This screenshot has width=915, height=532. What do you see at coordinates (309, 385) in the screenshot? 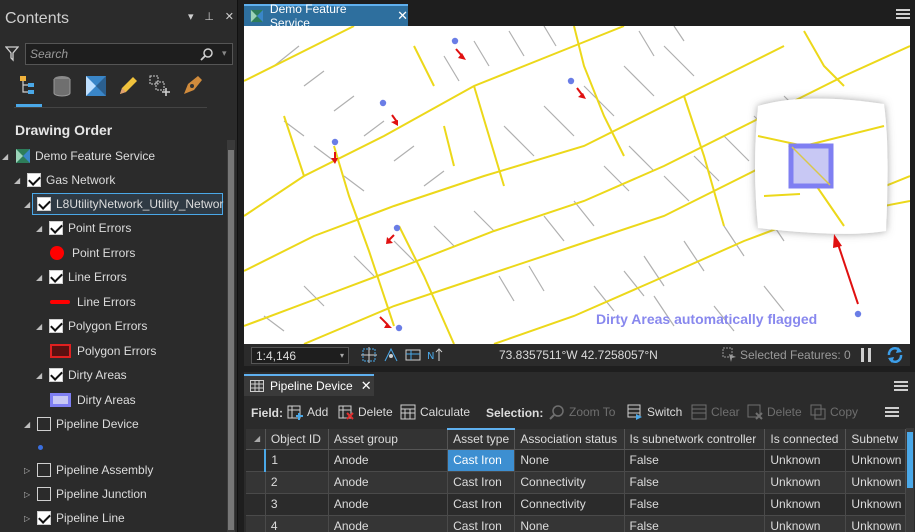
I see `tab-pipeline-device: Pipeline Device ✕` at bounding box center [309, 385].